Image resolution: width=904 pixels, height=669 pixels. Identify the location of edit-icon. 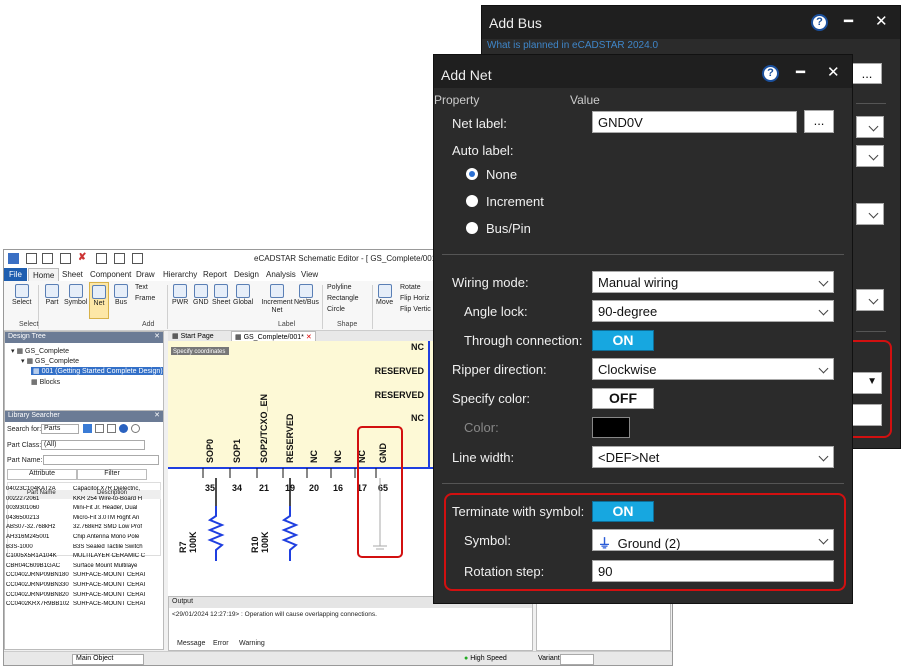
(111, 428).